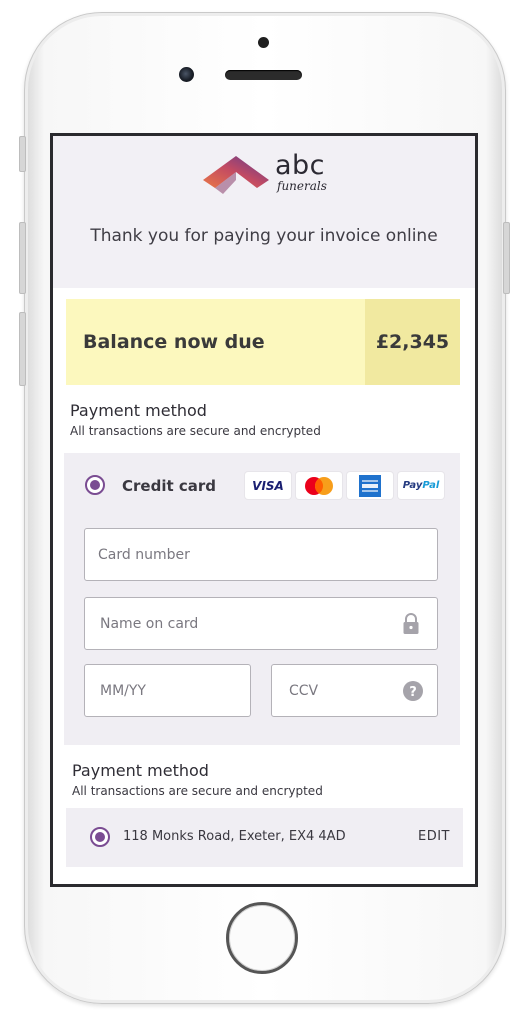 This screenshot has width=528, height=1020. I want to click on front-camera, so click(186, 74).